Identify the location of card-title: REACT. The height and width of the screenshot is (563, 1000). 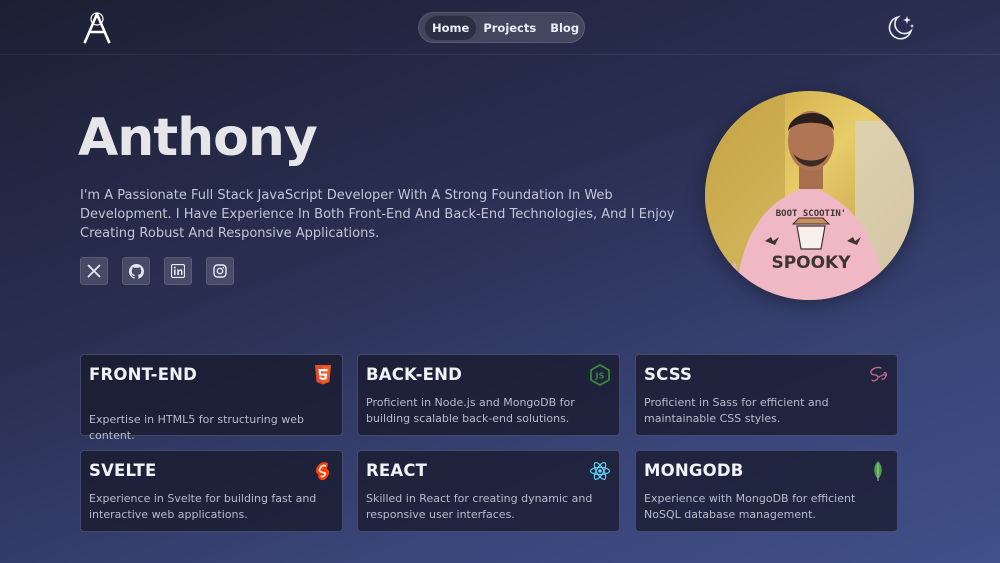
(397, 470).